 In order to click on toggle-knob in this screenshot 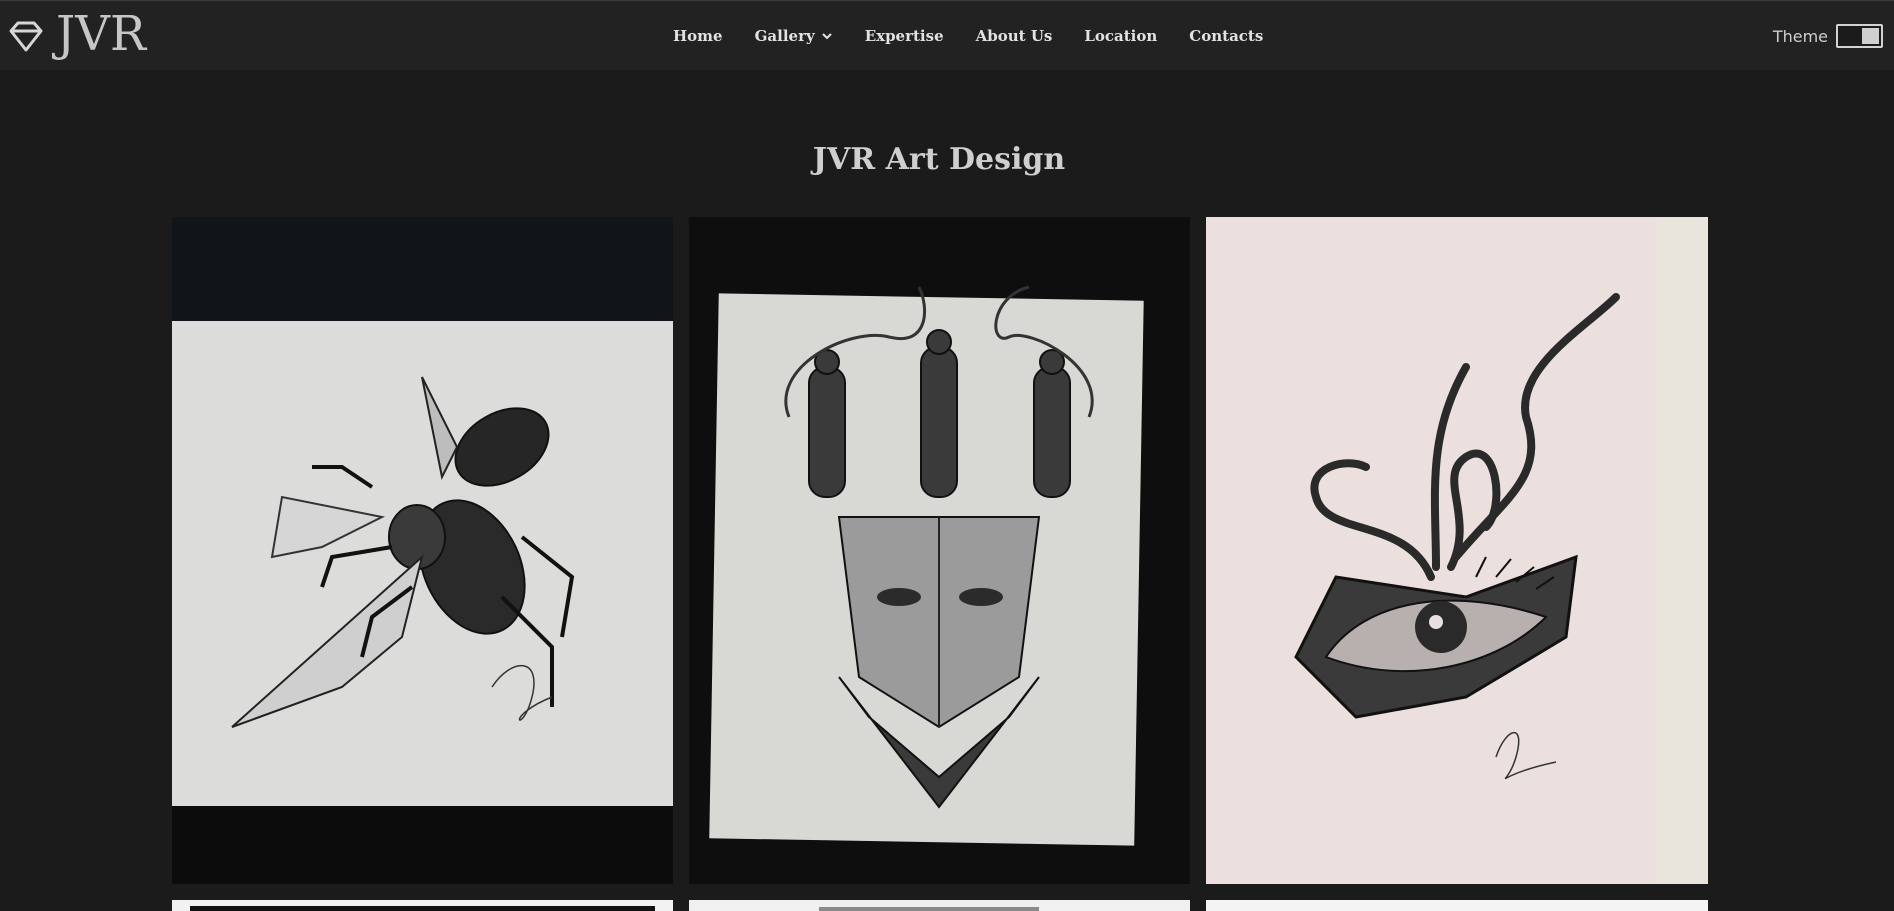, I will do `click(1870, 36)`.